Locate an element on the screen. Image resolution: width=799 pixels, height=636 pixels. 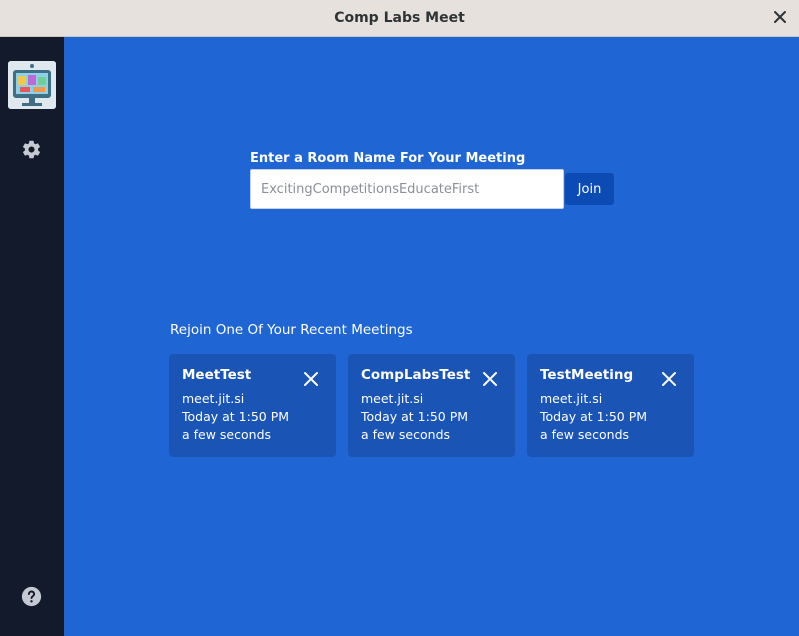
gear-icon is located at coordinates (31, 149).